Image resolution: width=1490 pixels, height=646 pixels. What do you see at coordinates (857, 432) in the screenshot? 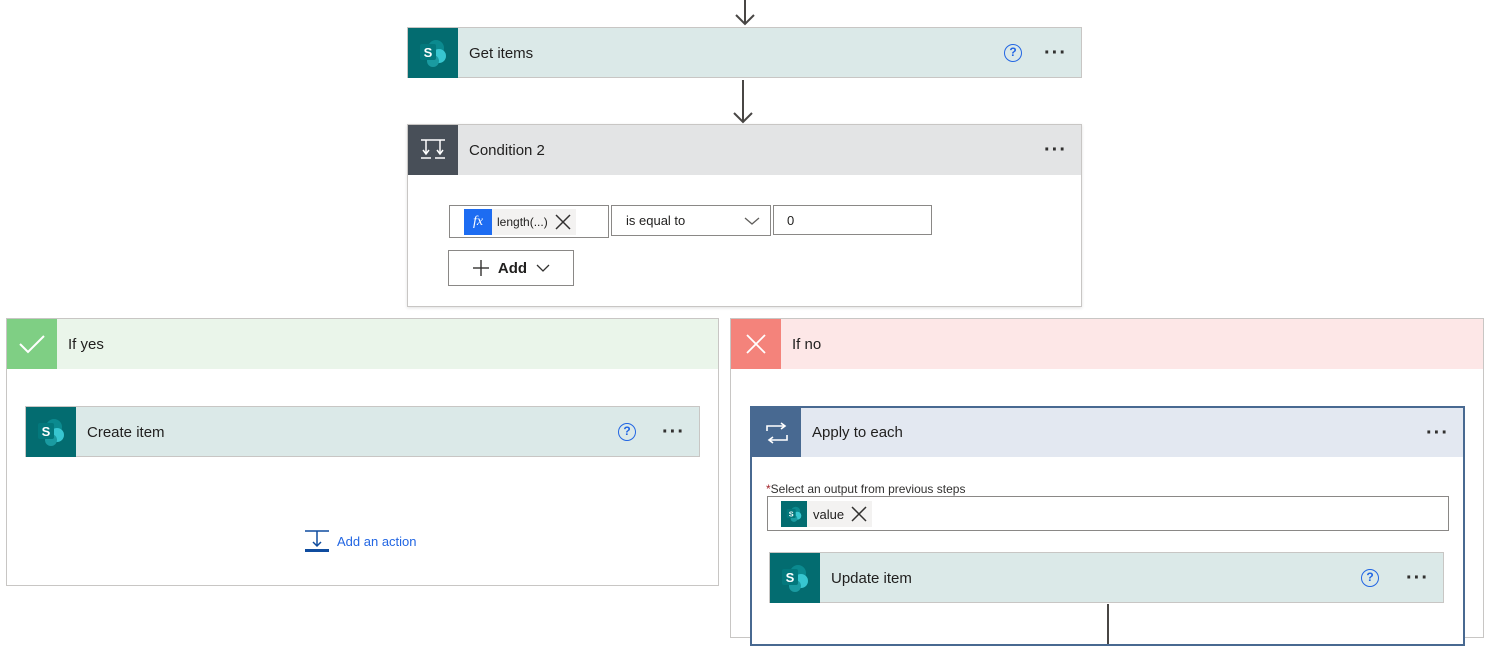
I see `card-title: Apply to each` at bounding box center [857, 432].